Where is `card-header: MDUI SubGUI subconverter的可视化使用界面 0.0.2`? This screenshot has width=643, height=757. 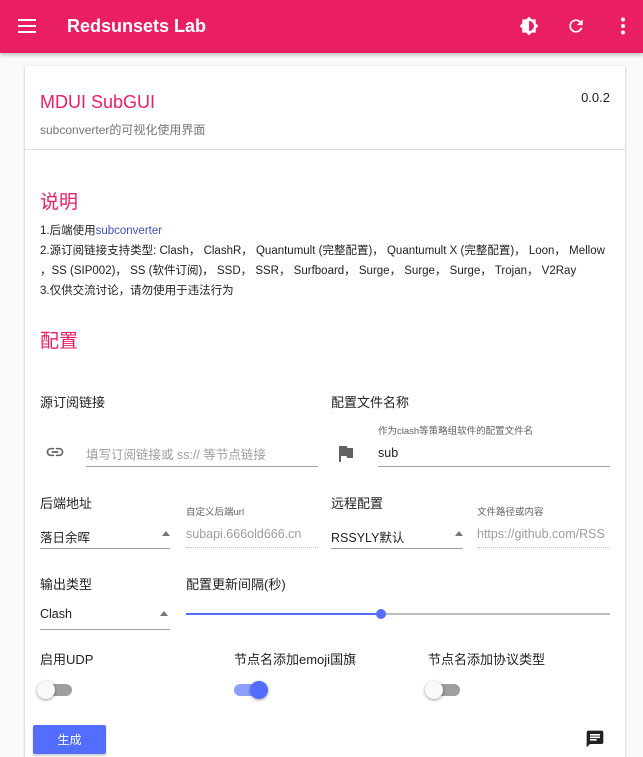 card-header: MDUI SubGUI subconverter的可视化使用界面 0.0.2 is located at coordinates (325, 108).